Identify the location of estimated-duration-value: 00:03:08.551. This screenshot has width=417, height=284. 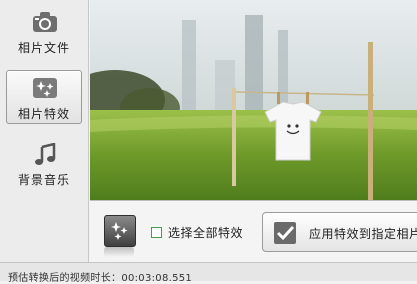
(157, 278).